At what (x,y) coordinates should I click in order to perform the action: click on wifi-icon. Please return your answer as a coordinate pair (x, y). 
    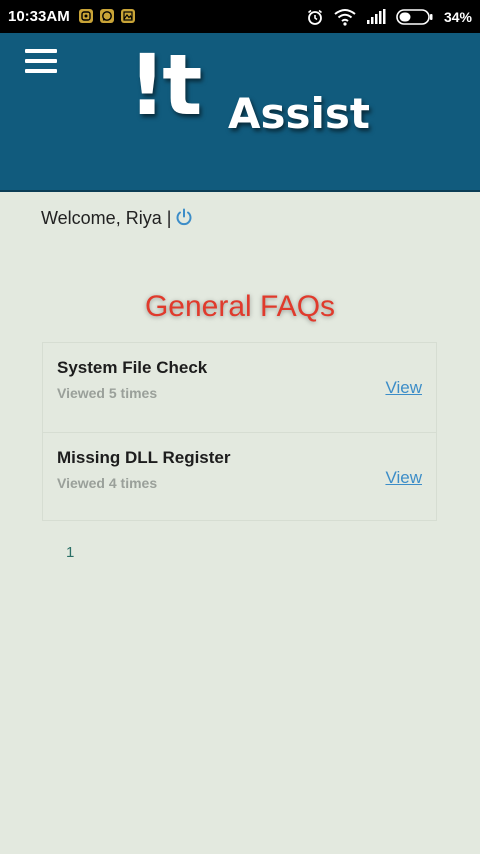
    Looking at the image, I should click on (345, 17).